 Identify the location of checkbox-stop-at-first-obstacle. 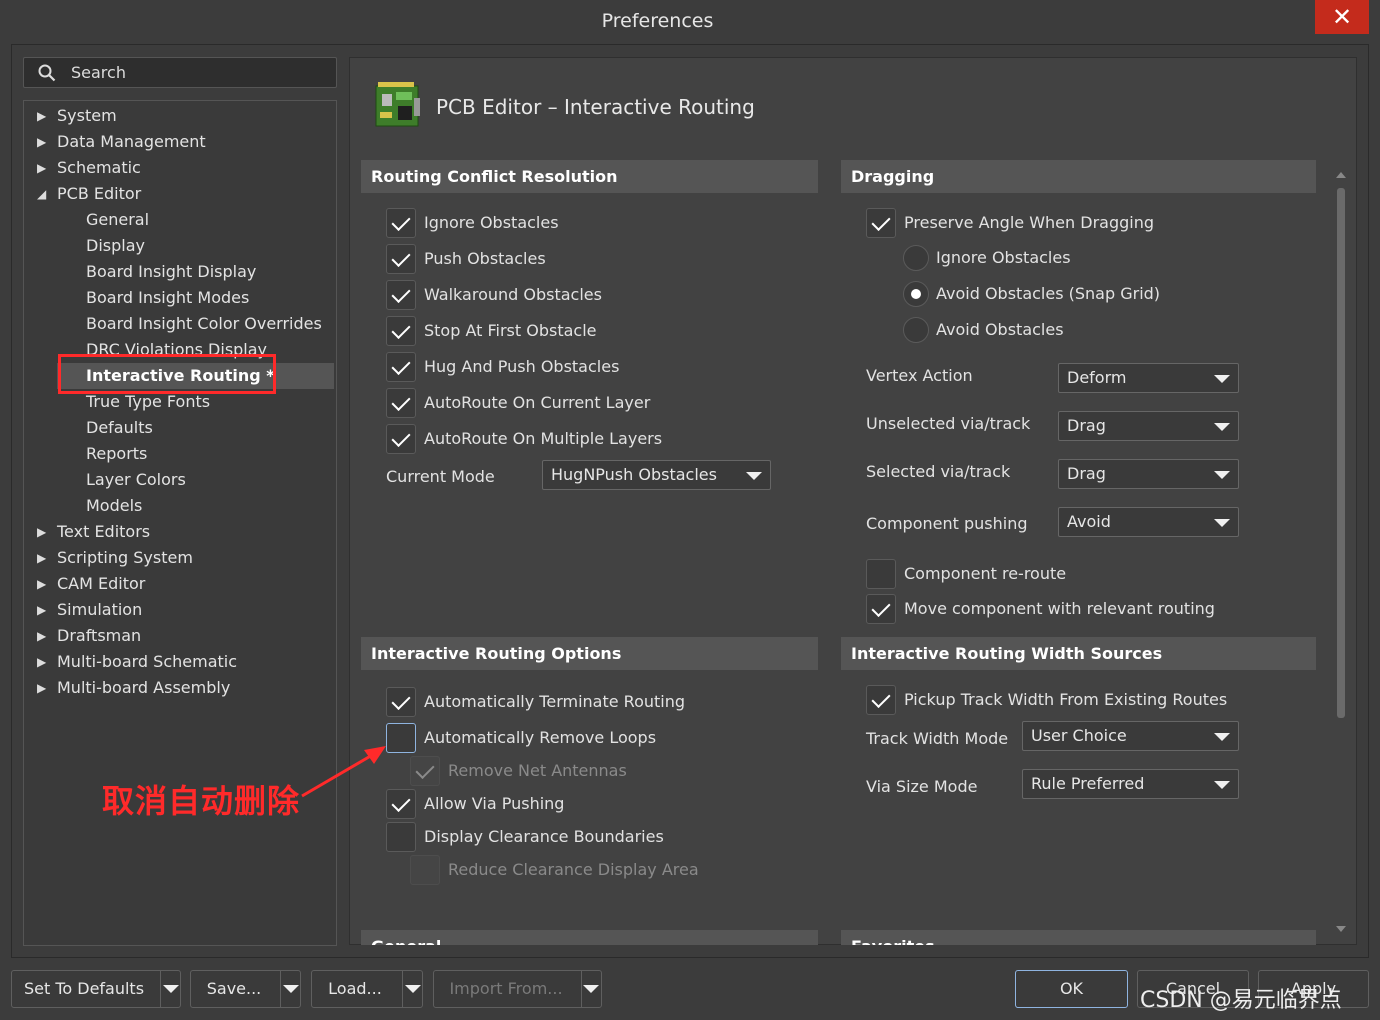
(401, 331).